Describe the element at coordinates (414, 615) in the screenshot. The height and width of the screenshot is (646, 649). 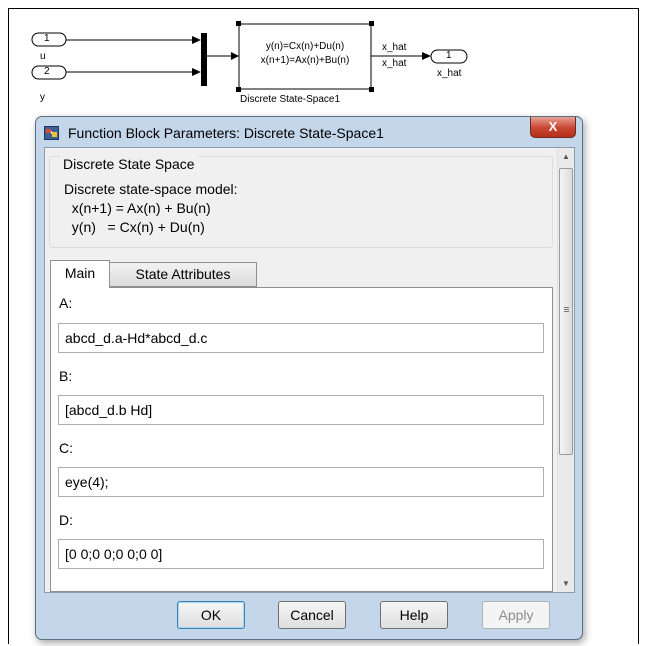
I see `help-button: Help` at that location.